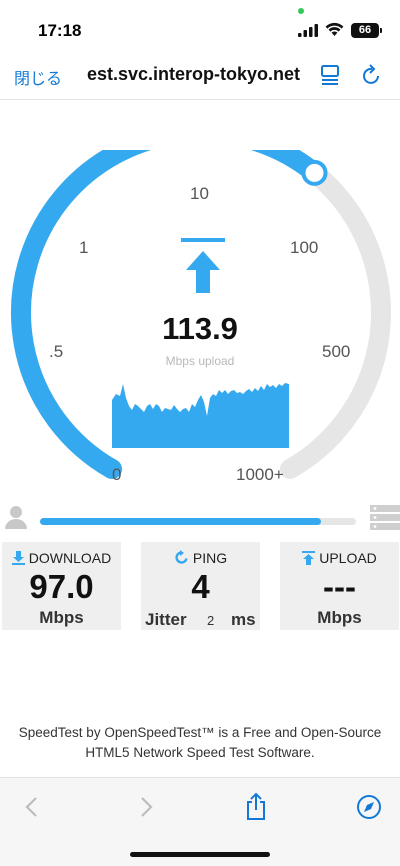 This screenshot has width=400, height=866. Describe the element at coordinates (38, 77) in the screenshot. I see `close-button: 閉じる` at that location.